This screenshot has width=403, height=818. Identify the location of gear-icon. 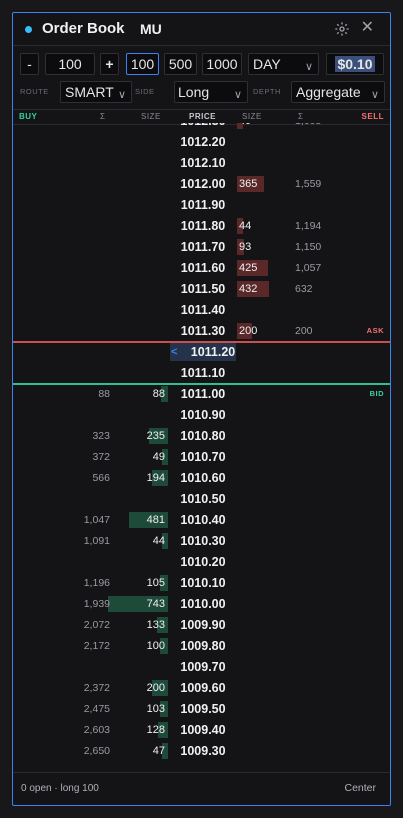
(342, 29).